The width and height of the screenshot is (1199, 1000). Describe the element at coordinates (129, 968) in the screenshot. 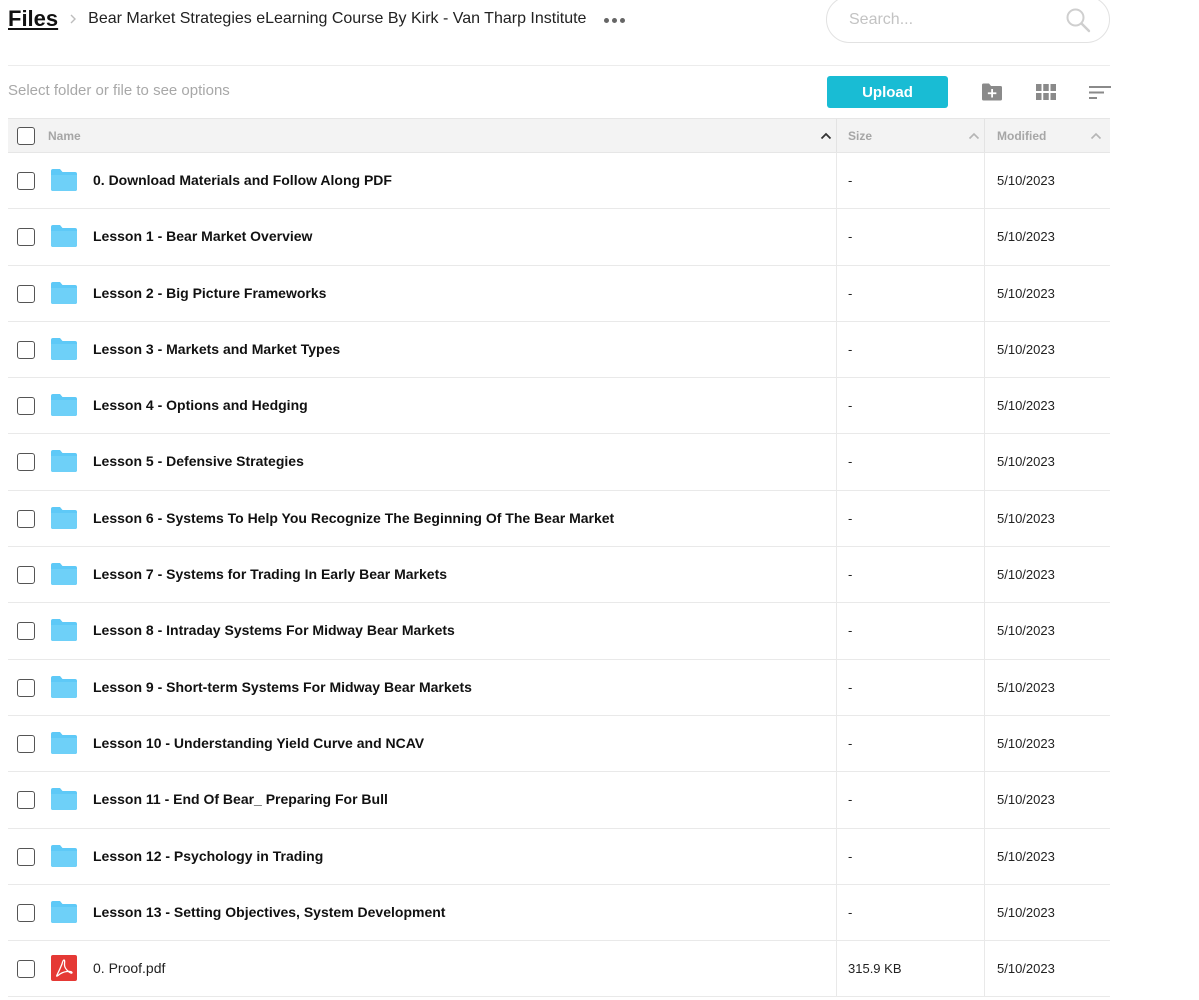

I see `file-name: 0. Proof.pdf` at that location.